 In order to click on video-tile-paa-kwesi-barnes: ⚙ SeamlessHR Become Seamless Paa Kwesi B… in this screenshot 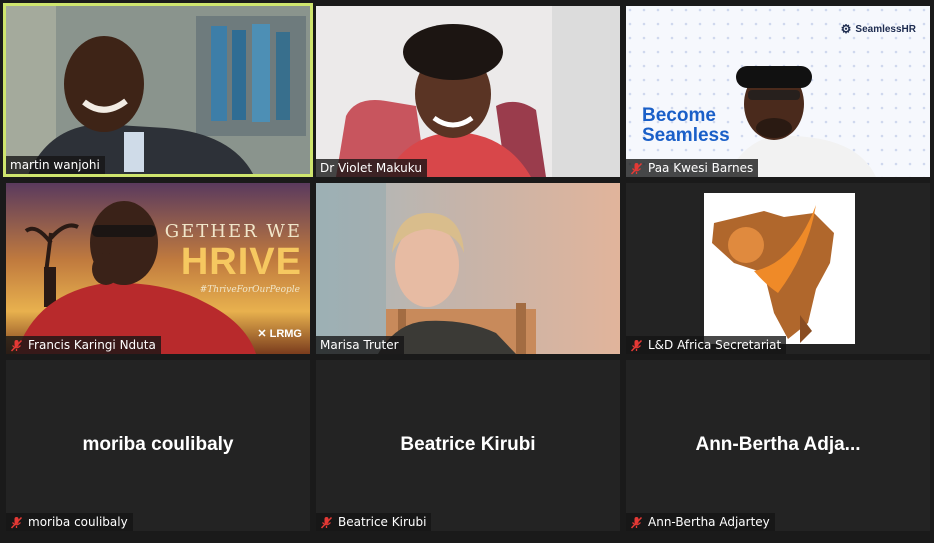, I will do `click(778, 91)`.